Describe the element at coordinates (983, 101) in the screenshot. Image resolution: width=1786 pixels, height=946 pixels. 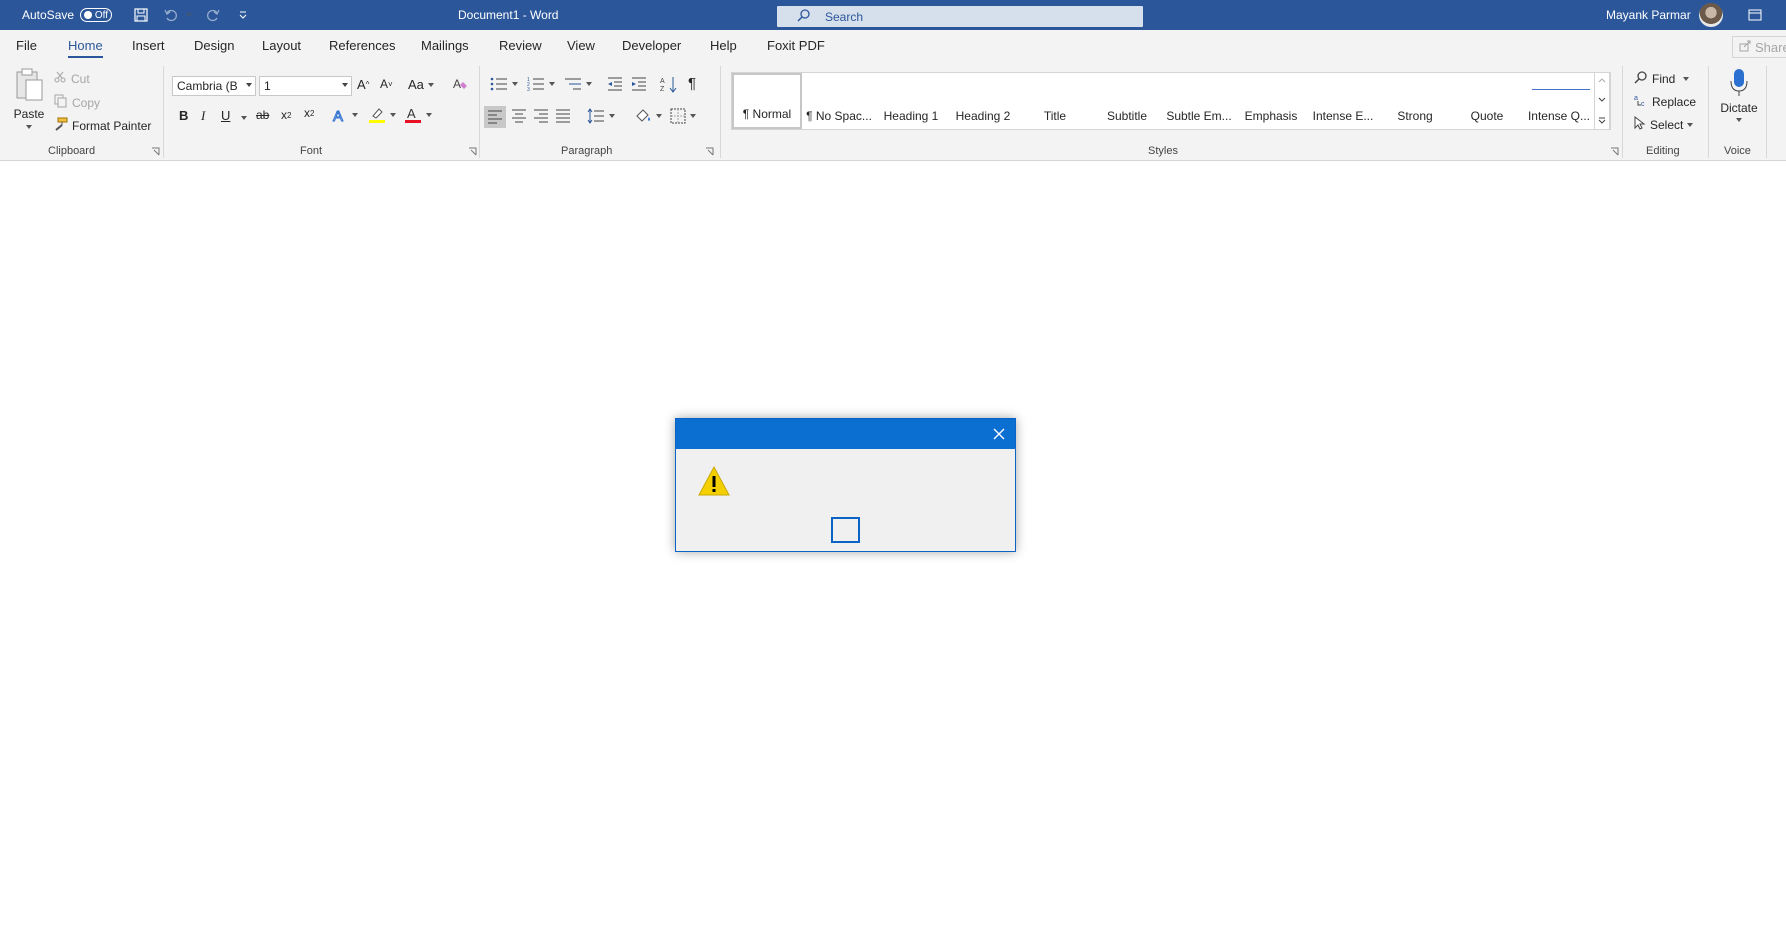
I see `style-heading-2: Heading 2` at that location.